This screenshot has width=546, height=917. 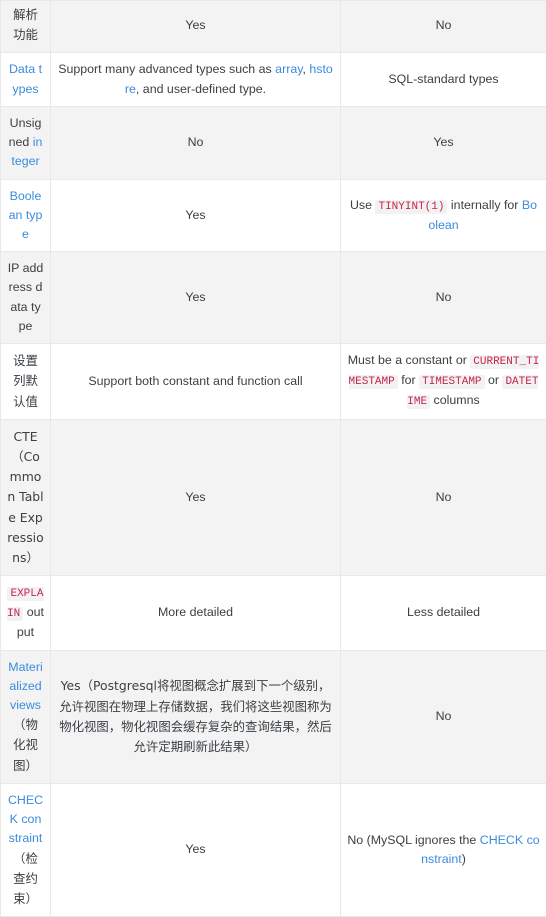 What do you see at coordinates (201, 89) in the screenshot?
I see `text-5: , and user-defined type.` at bounding box center [201, 89].